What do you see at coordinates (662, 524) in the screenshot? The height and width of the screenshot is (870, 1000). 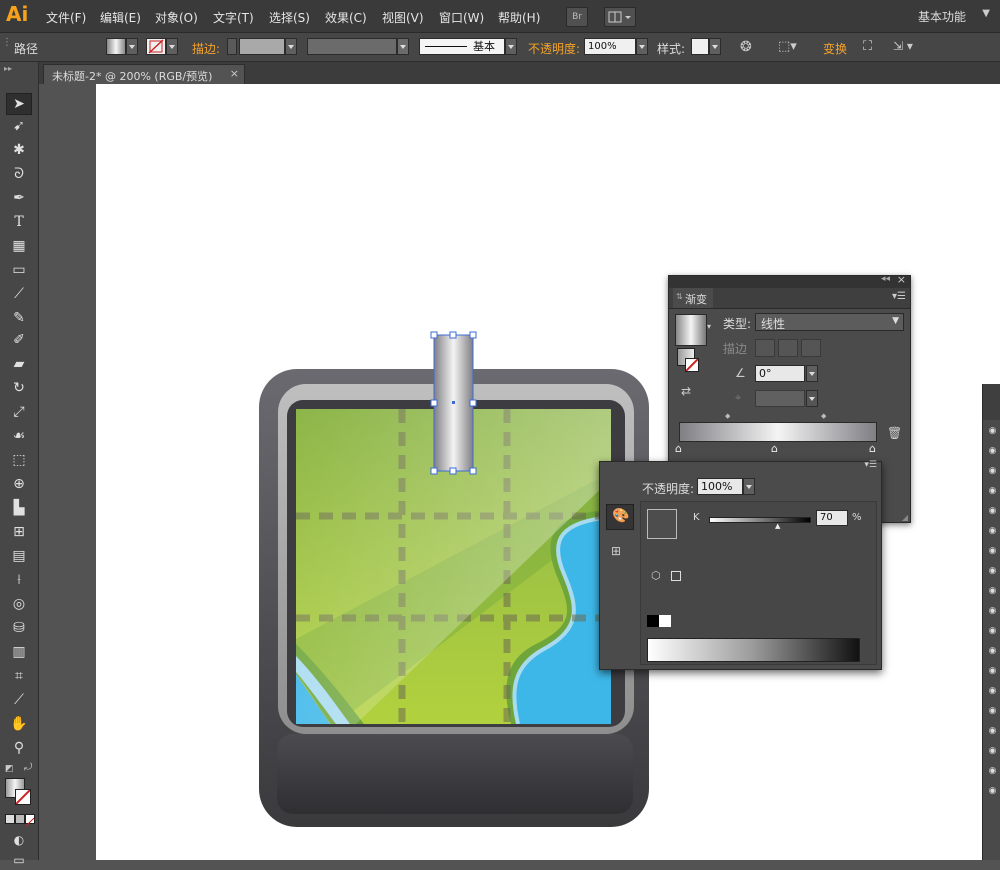 I see `current-color-box` at bounding box center [662, 524].